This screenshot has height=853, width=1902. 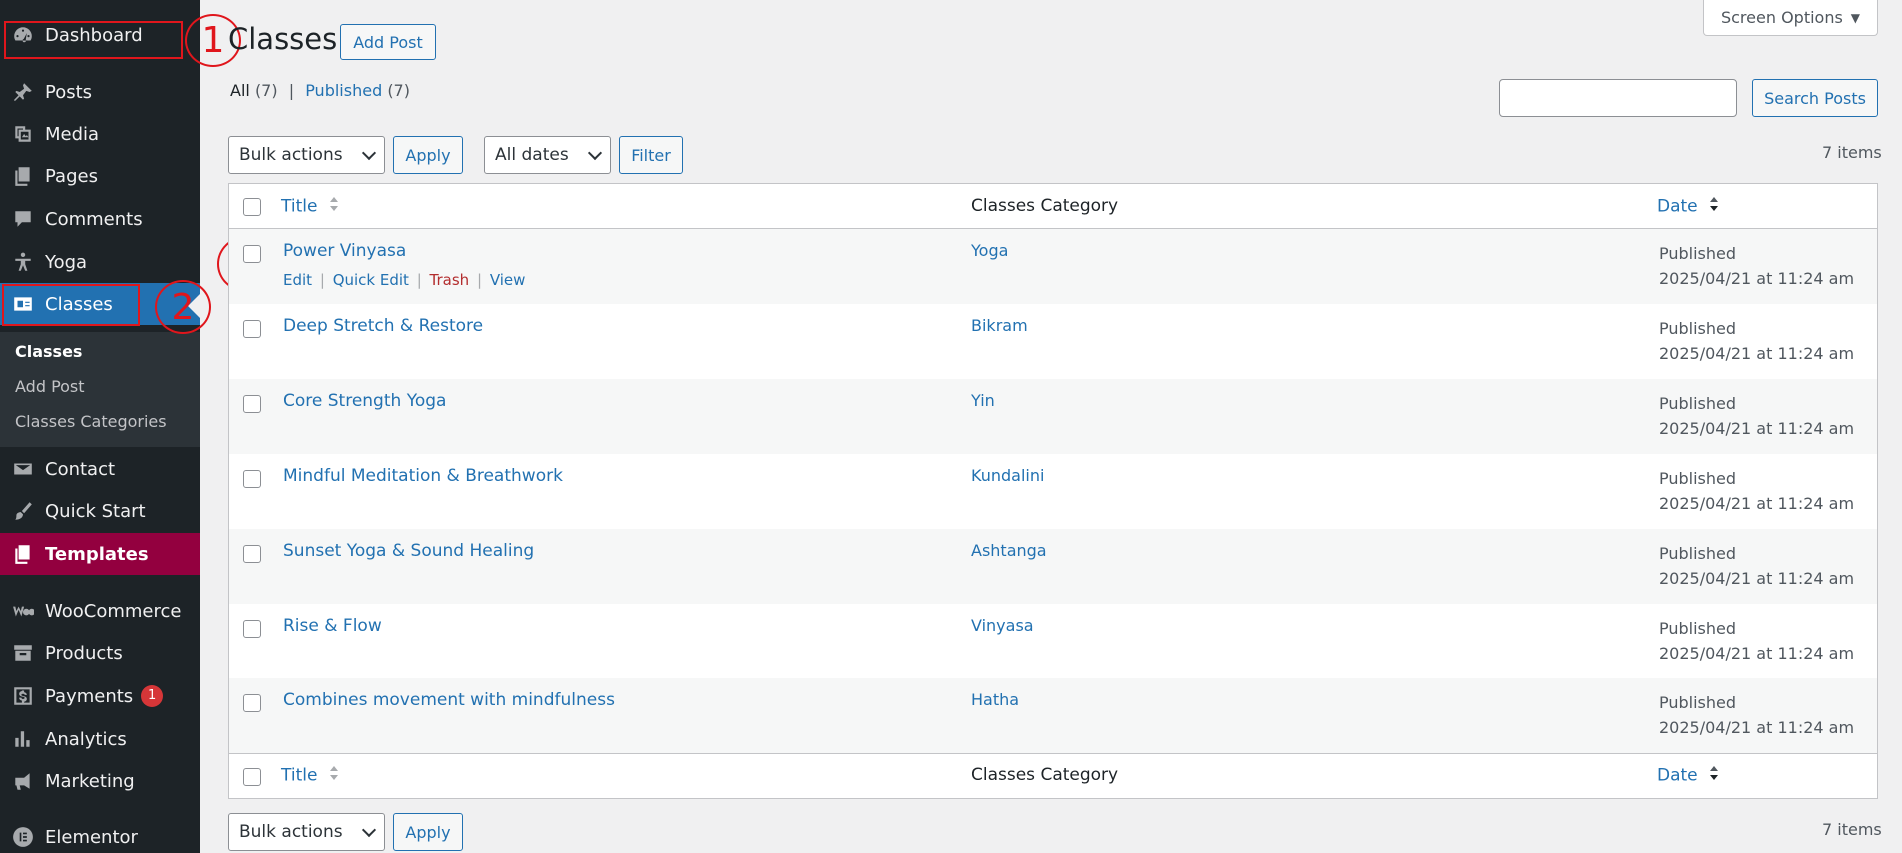 What do you see at coordinates (1009, 550) in the screenshot?
I see `row-category-link: Ashtanga` at bounding box center [1009, 550].